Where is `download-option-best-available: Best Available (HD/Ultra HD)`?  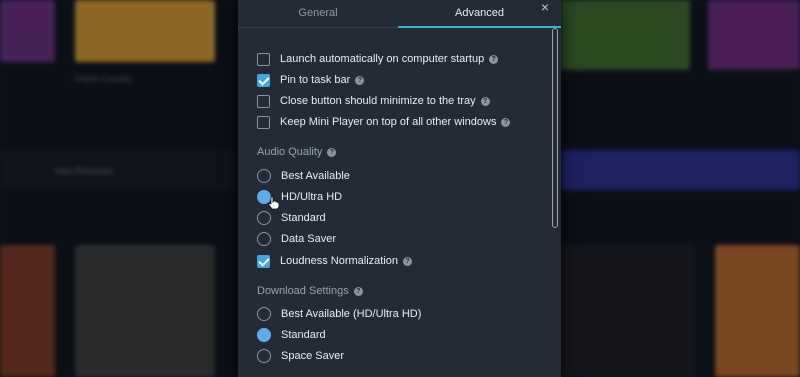 download-option-best-available: Best Available (HD/Ultra HD) is located at coordinates (339, 314).